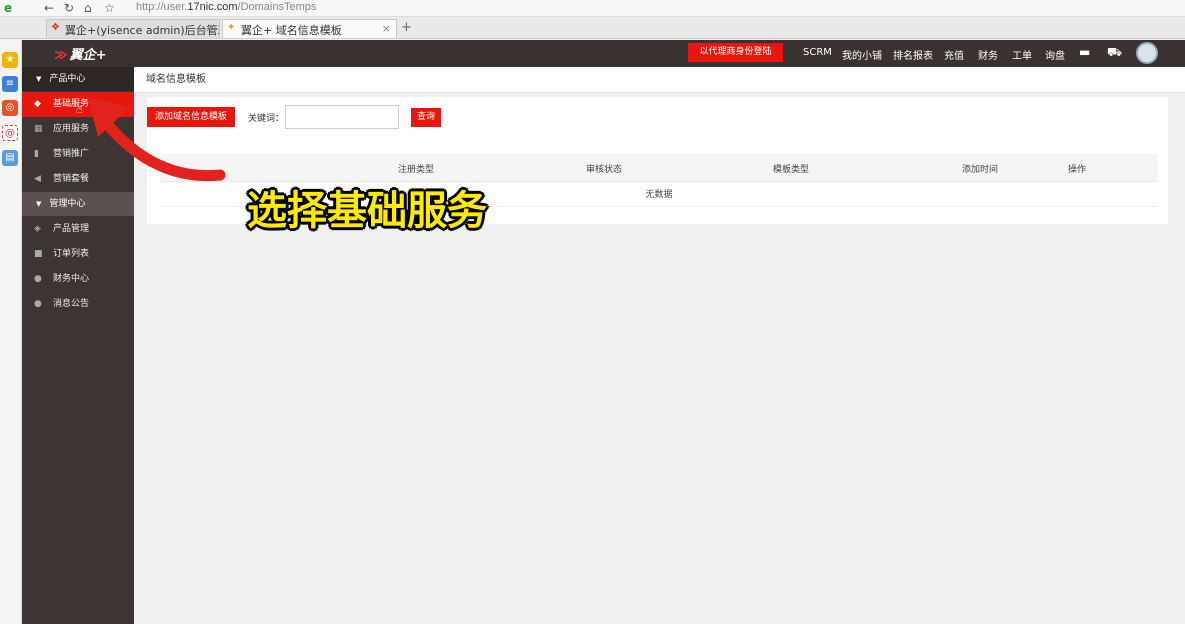 This screenshot has height=624, width=1185. Describe the element at coordinates (954, 54) in the screenshot. I see `nav-recharge: 充值` at that location.